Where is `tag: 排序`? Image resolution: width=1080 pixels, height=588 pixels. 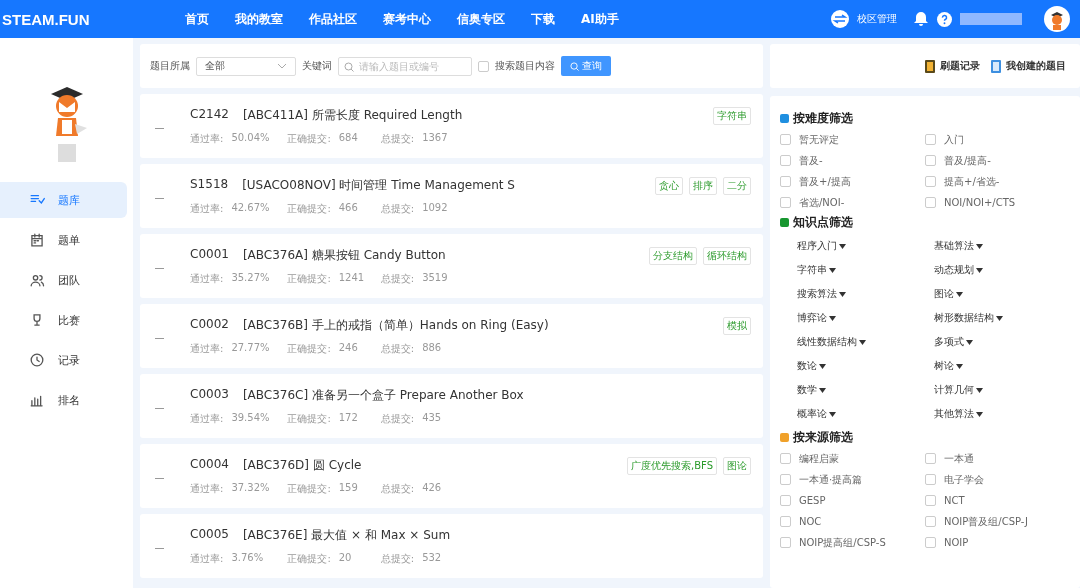 tag: 排序 is located at coordinates (703, 186).